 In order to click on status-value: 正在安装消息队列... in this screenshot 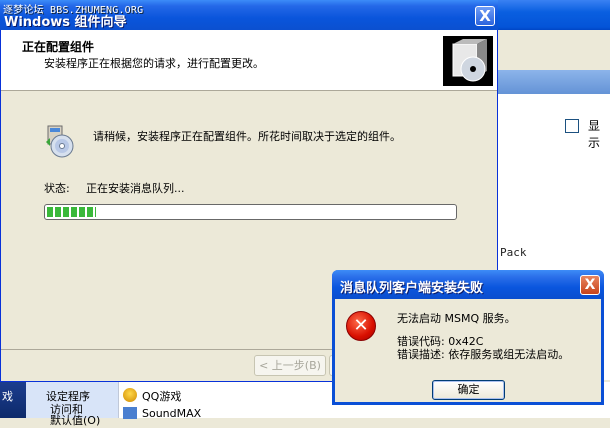, I will do `click(135, 188)`.